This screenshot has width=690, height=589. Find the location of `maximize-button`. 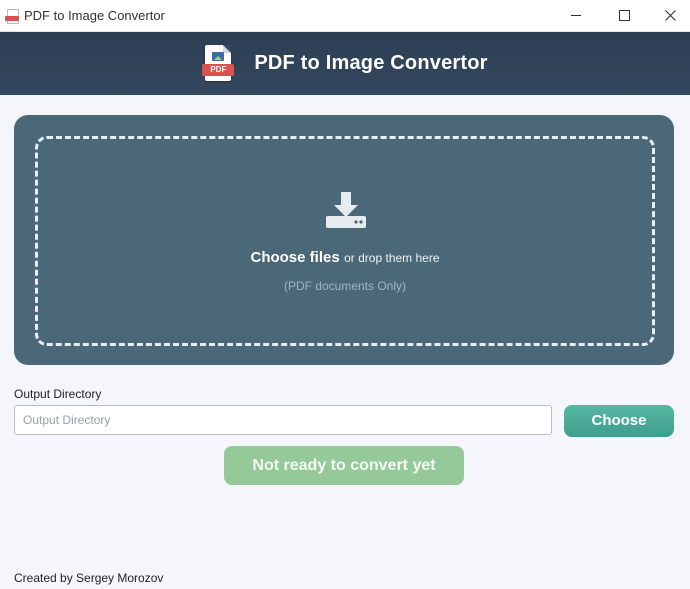

maximize-button is located at coordinates (624, 15).